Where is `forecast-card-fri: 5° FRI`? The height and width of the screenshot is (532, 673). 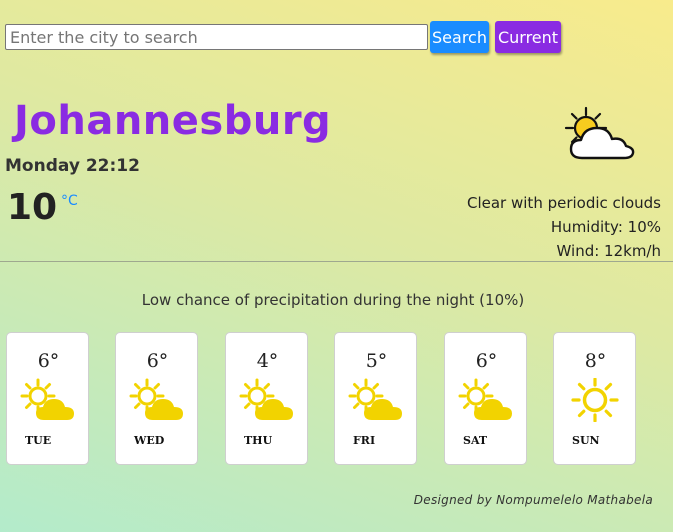 forecast-card-fri: 5° FRI is located at coordinates (375, 398).